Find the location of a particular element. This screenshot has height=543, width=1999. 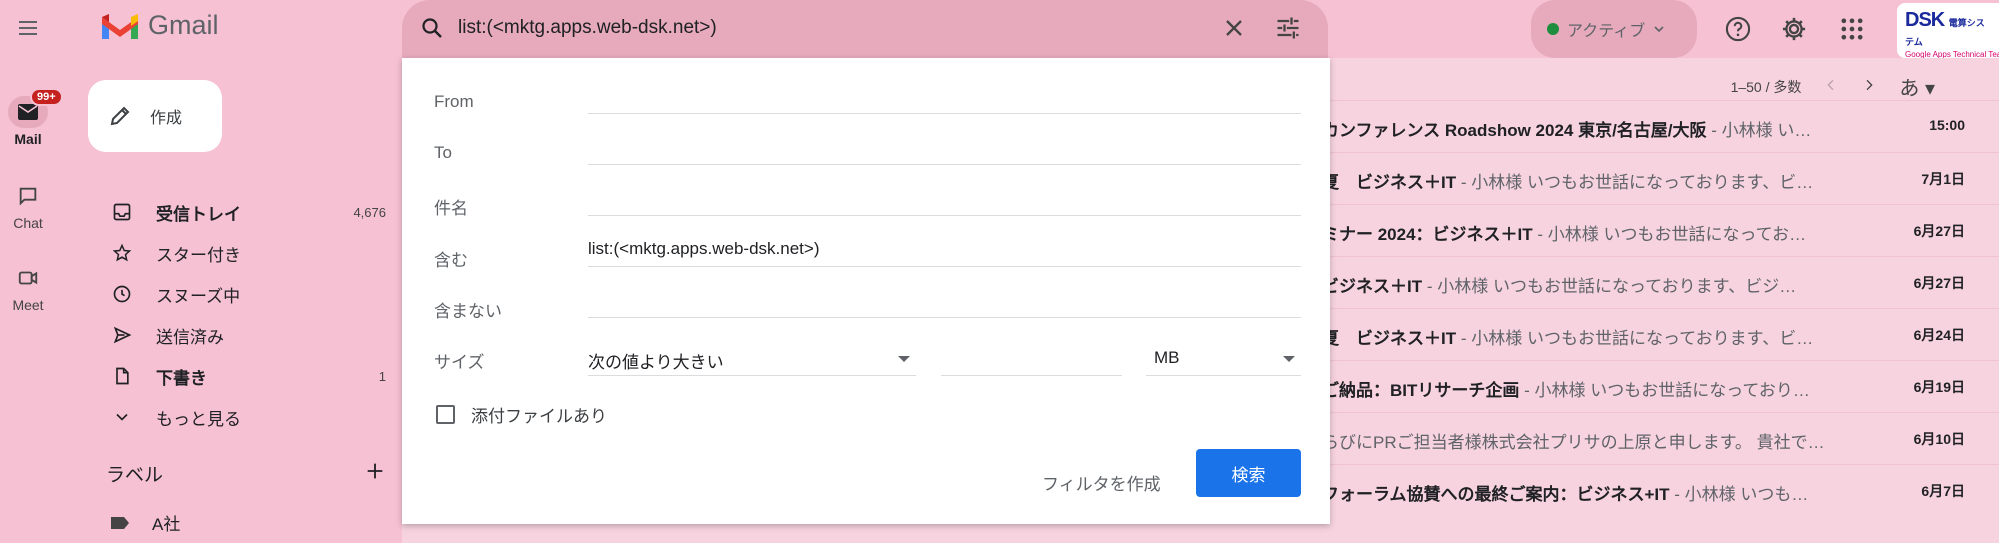

inbox-icon is located at coordinates (122, 212).